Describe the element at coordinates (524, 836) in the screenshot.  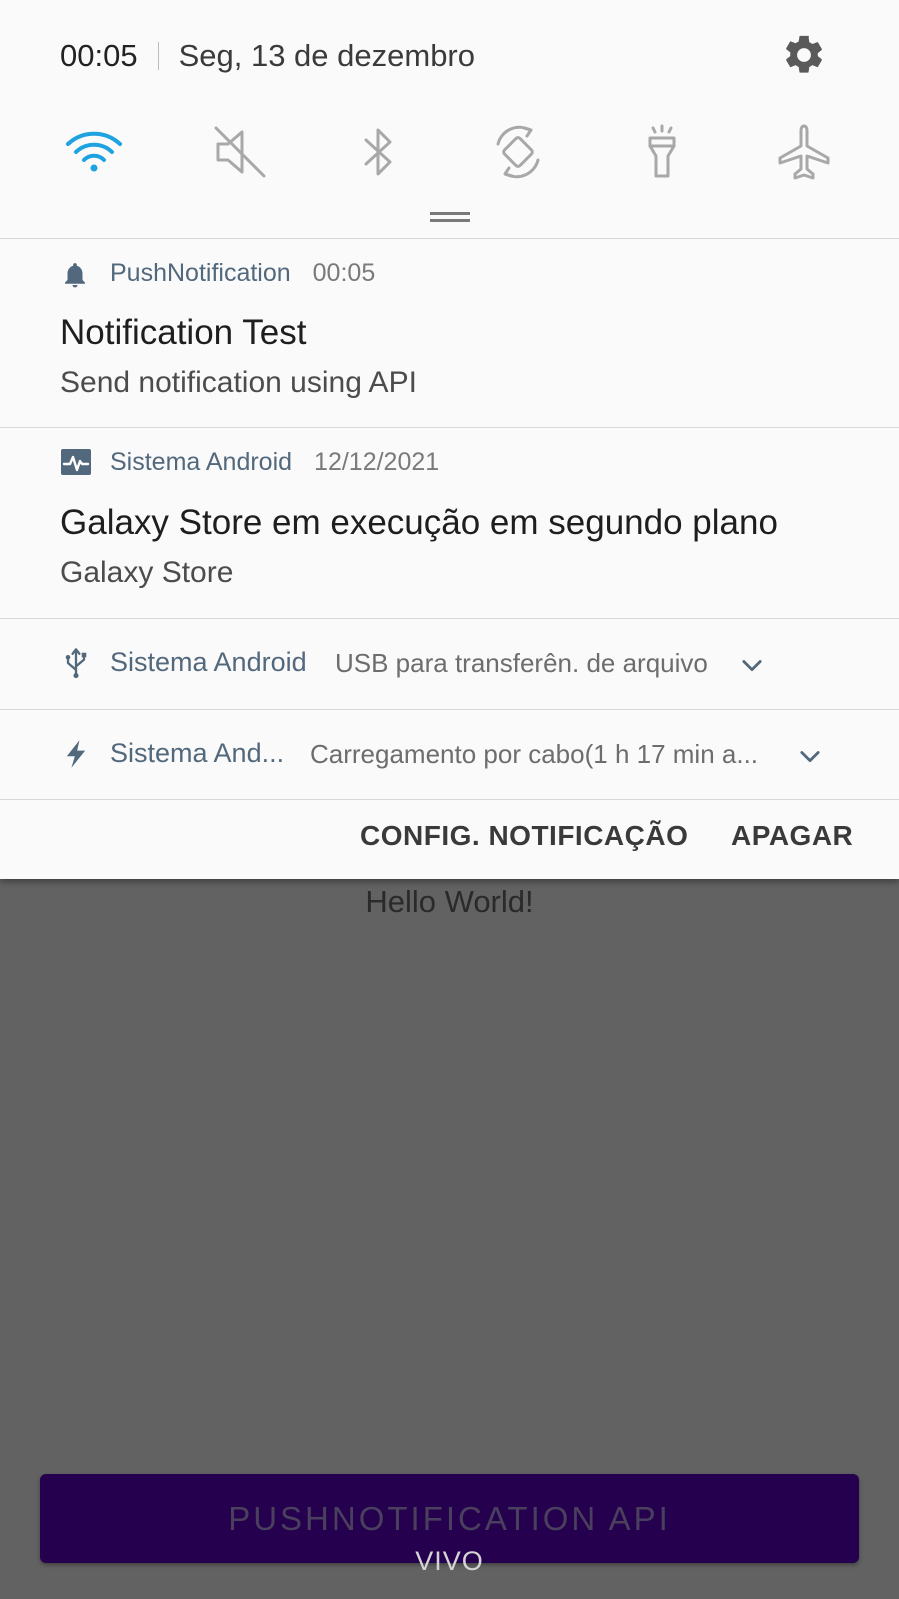
I see `notification-settings-button: CONFIG. NOTIFICAÇÃO` at that location.